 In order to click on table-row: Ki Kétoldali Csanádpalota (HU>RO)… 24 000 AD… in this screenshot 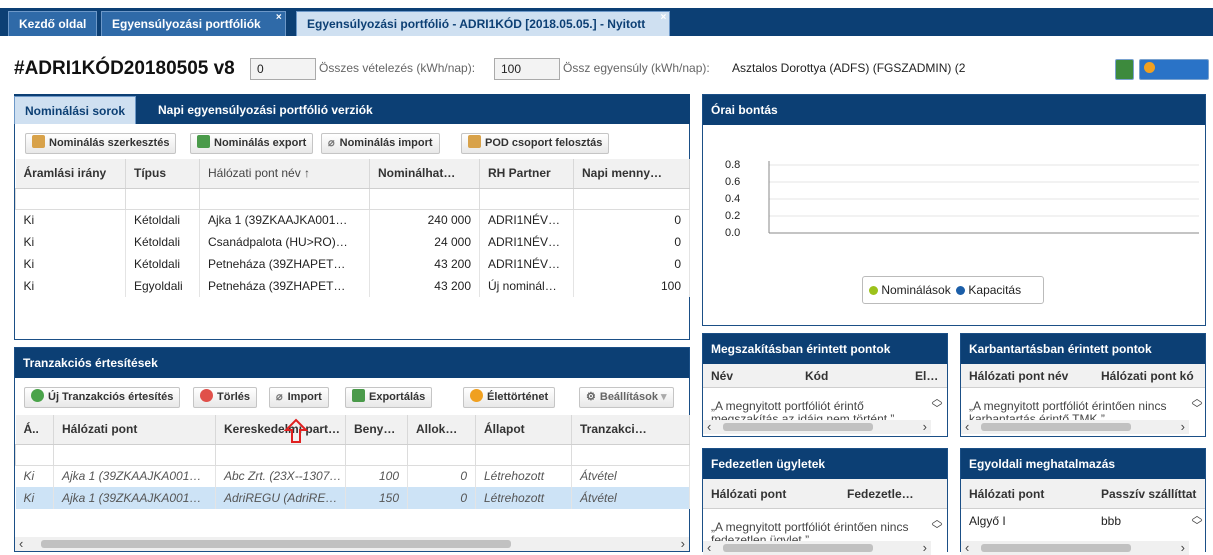, I will do `click(352, 242)`.